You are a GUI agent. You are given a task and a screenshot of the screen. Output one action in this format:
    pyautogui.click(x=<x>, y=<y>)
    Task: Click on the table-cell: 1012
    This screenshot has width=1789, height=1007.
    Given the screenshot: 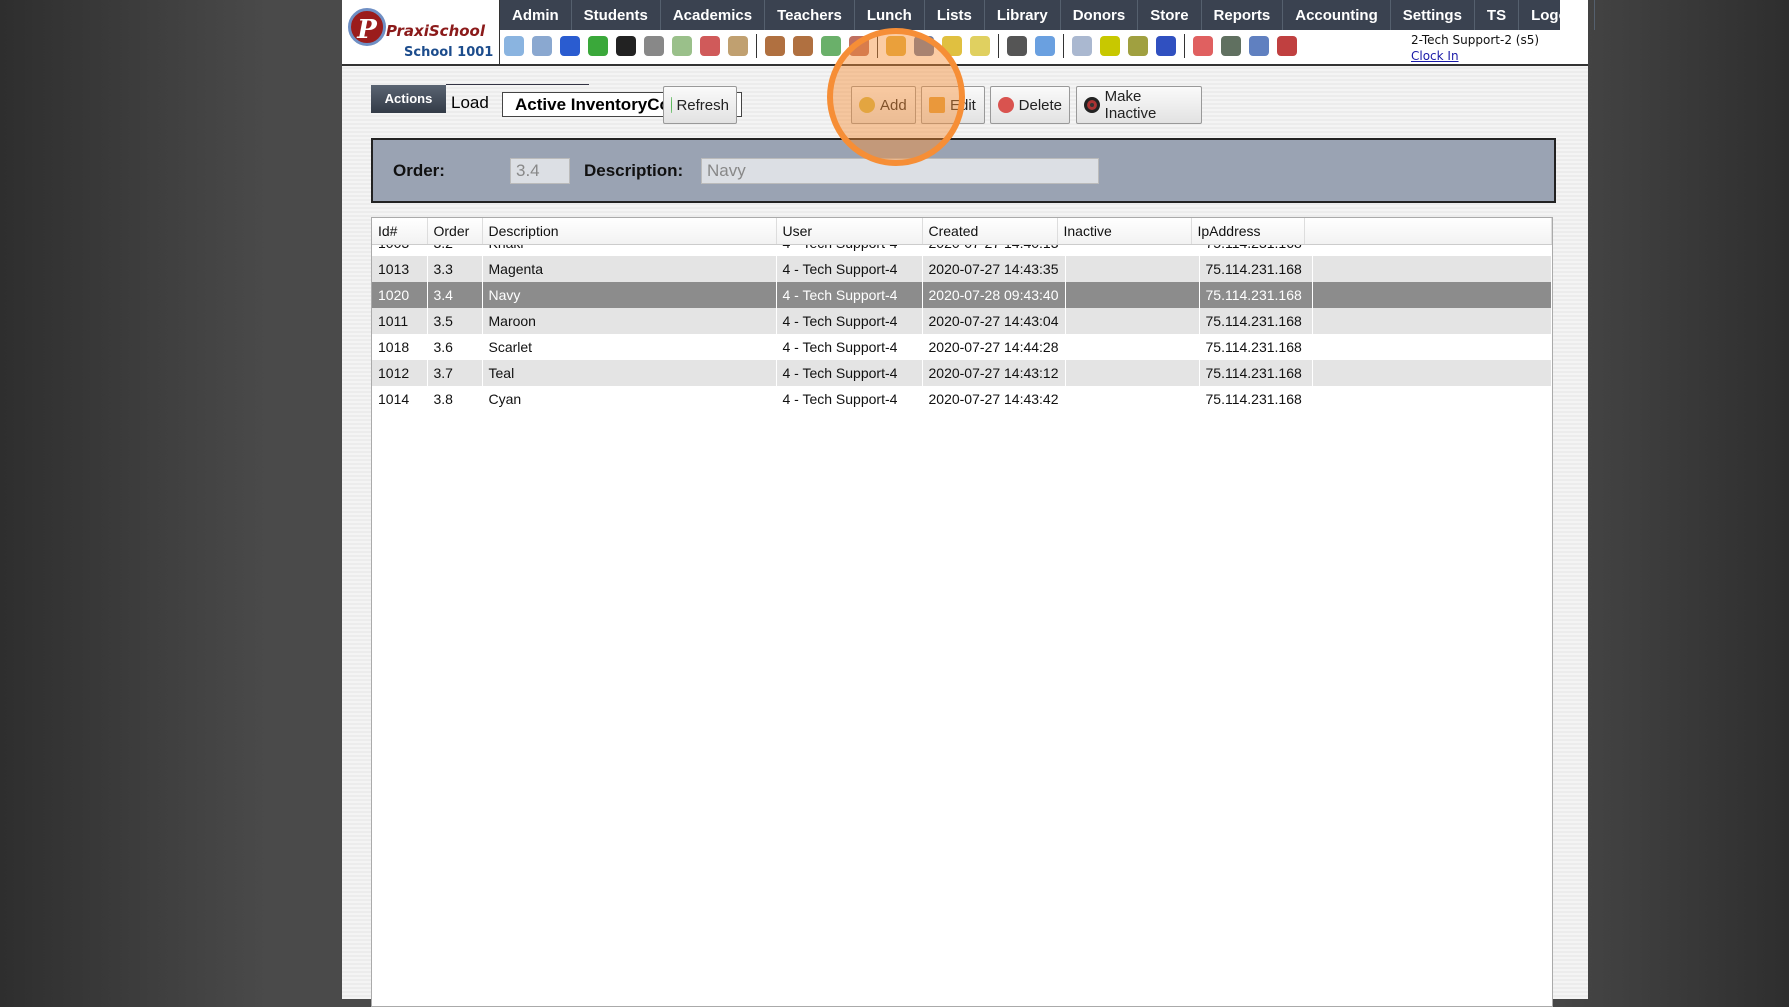 What is the action you would take?
    pyautogui.click(x=399, y=373)
    